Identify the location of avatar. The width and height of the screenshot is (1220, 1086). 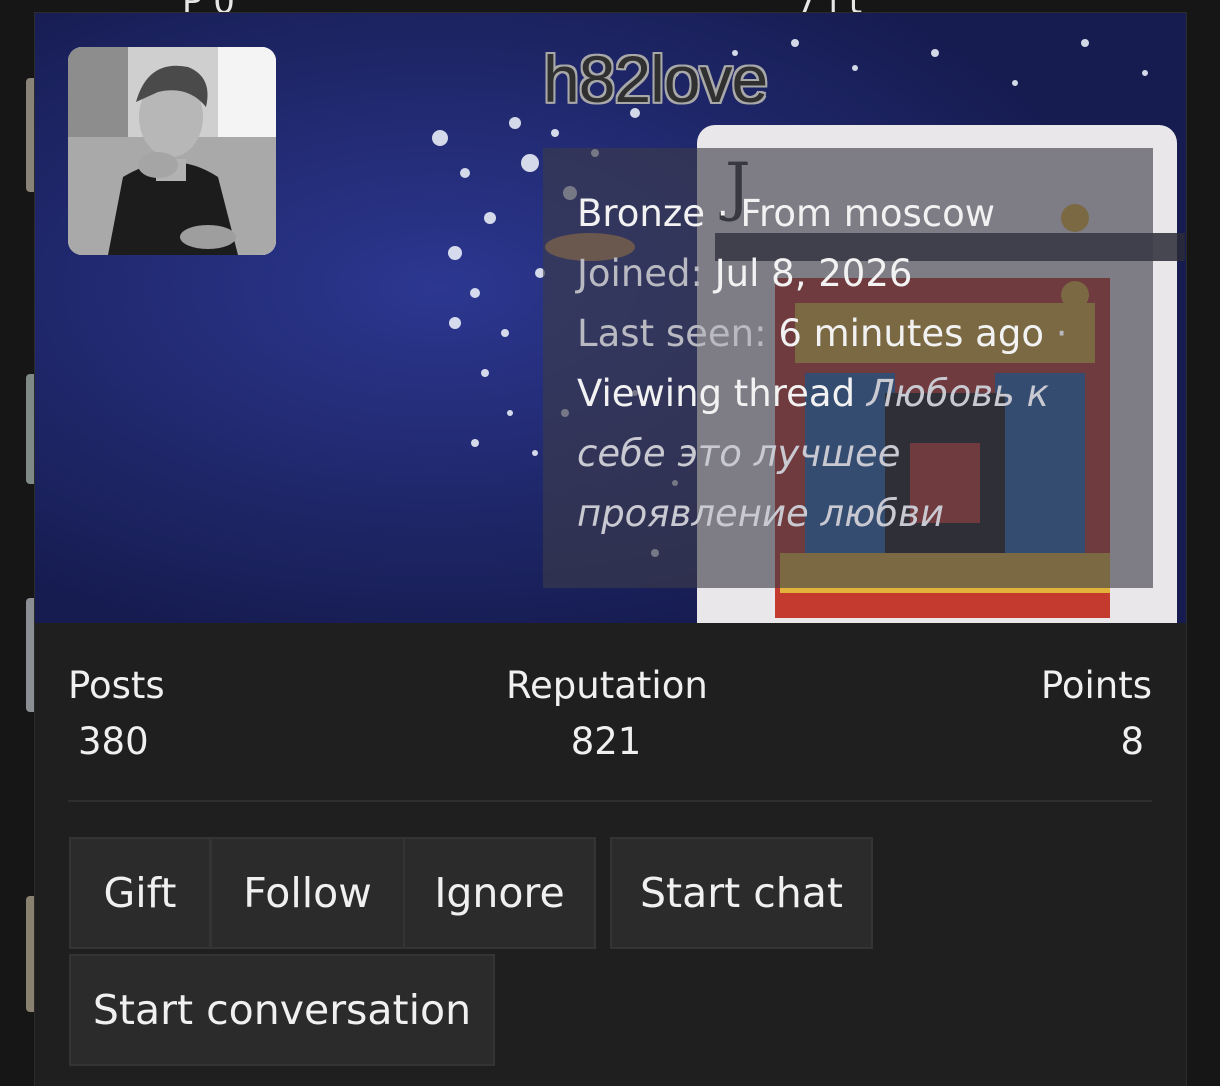
(172, 151).